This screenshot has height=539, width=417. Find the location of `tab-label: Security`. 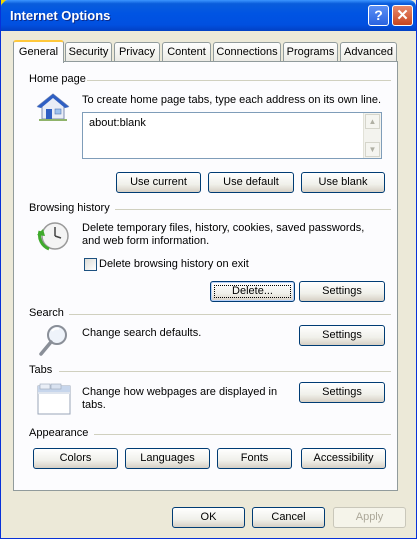

tab-label: Security is located at coordinates (88, 52).